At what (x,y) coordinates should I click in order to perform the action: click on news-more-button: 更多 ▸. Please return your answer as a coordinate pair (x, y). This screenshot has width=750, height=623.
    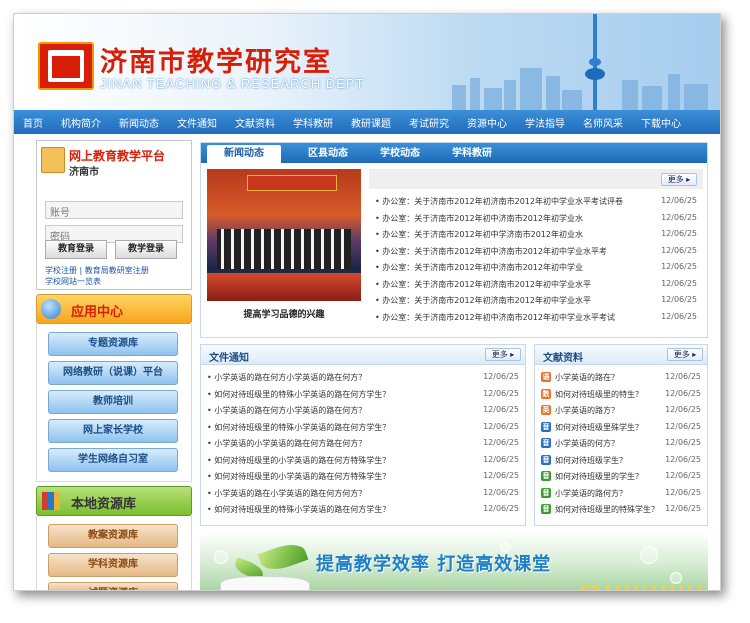
    Looking at the image, I should click on (679, 179).